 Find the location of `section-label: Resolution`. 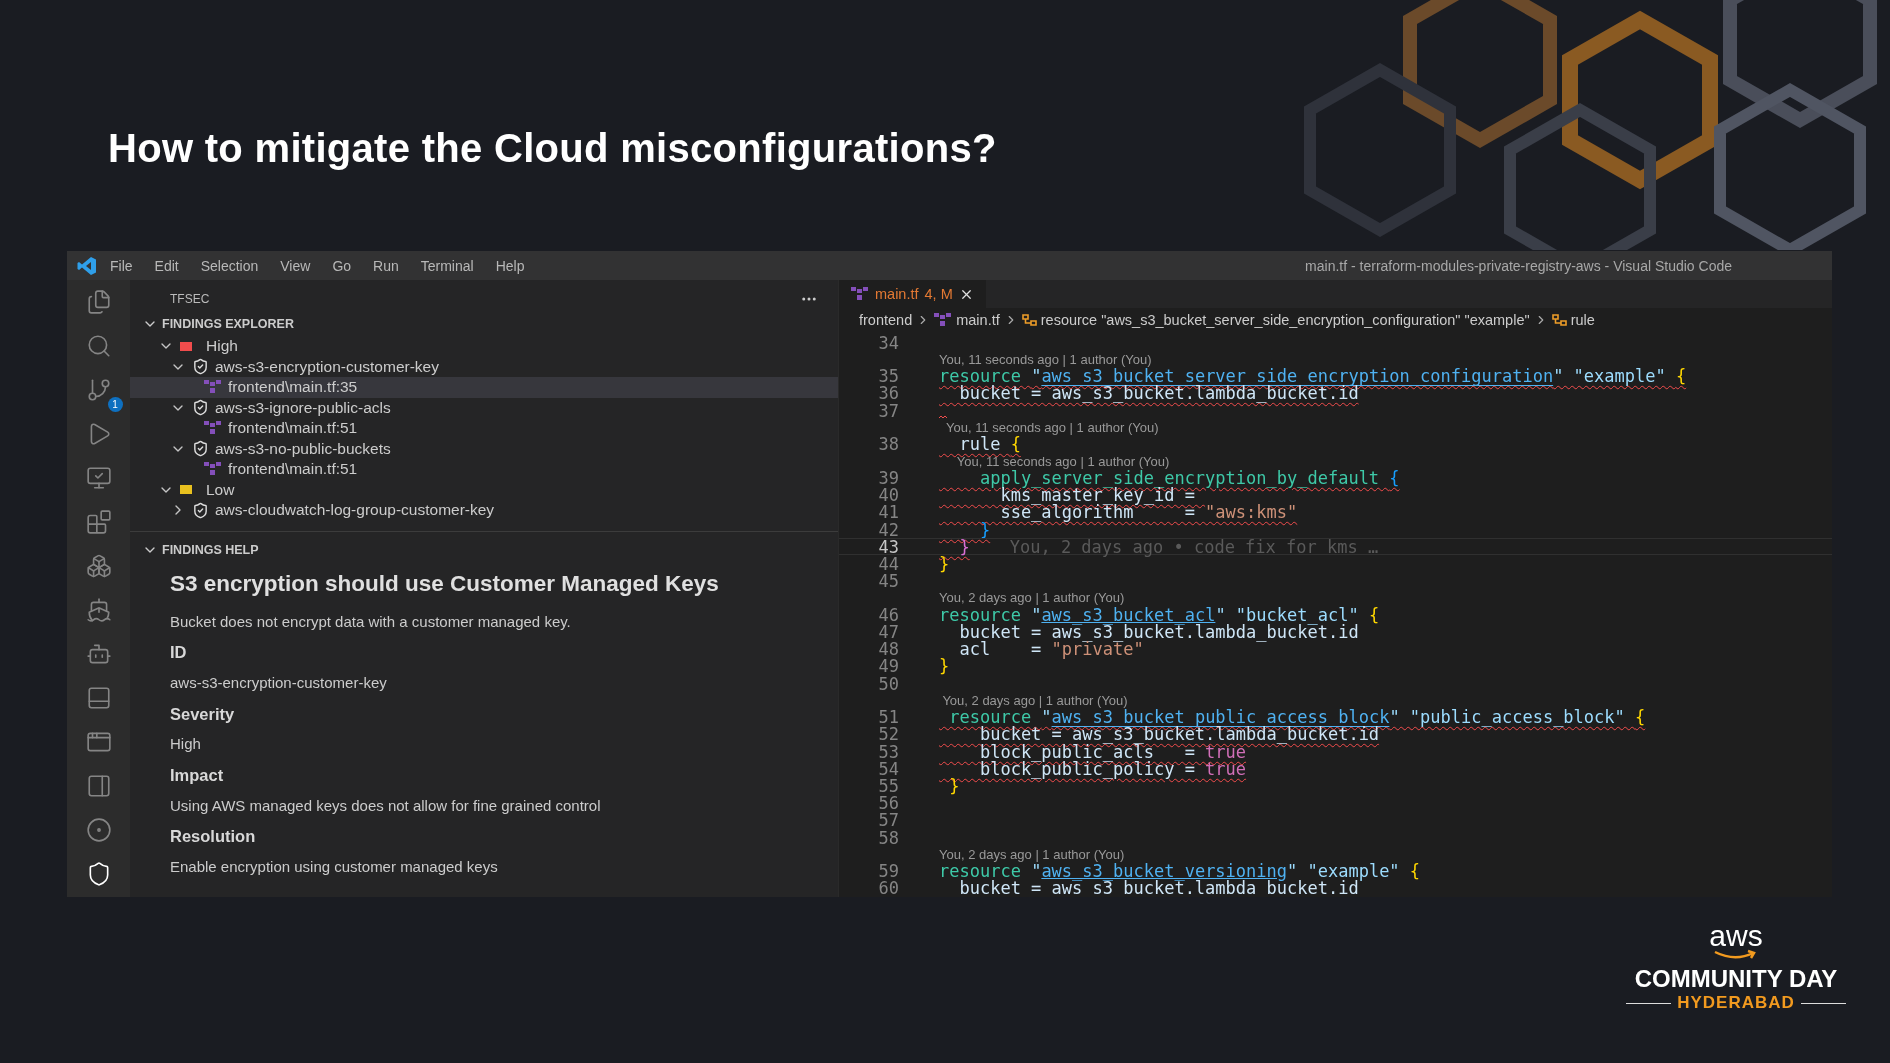

section-label: Resolution is located at coordinates (213, 837).